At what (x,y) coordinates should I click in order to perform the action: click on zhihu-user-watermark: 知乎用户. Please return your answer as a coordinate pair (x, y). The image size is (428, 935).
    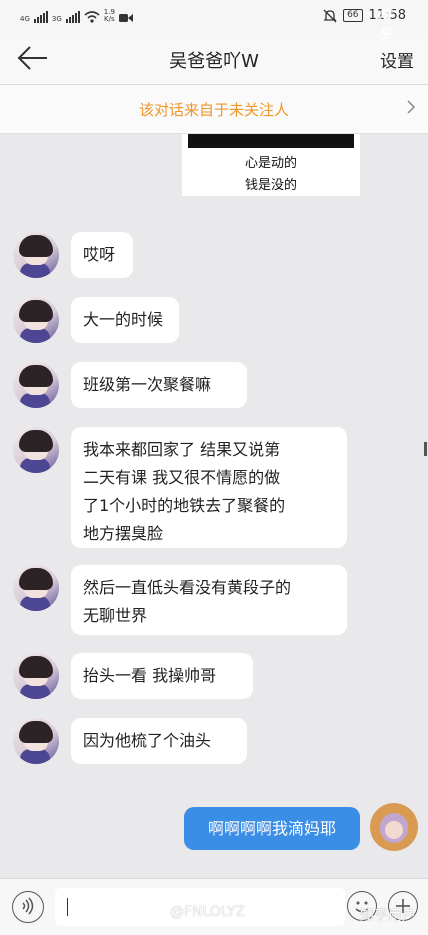
    Looking at the image, I should click on (388, 916).